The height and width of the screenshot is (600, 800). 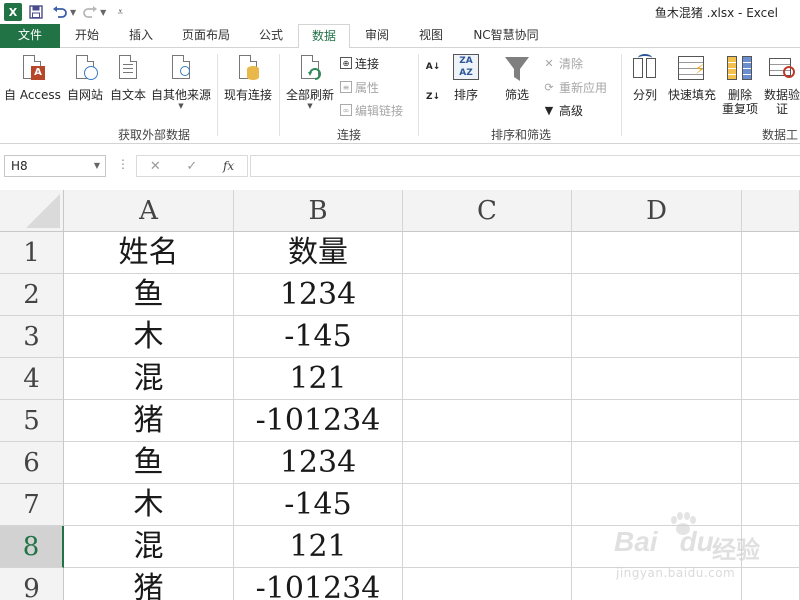 I want to click on tab-nc: NC智慧协同, so click(x=506, y=36).